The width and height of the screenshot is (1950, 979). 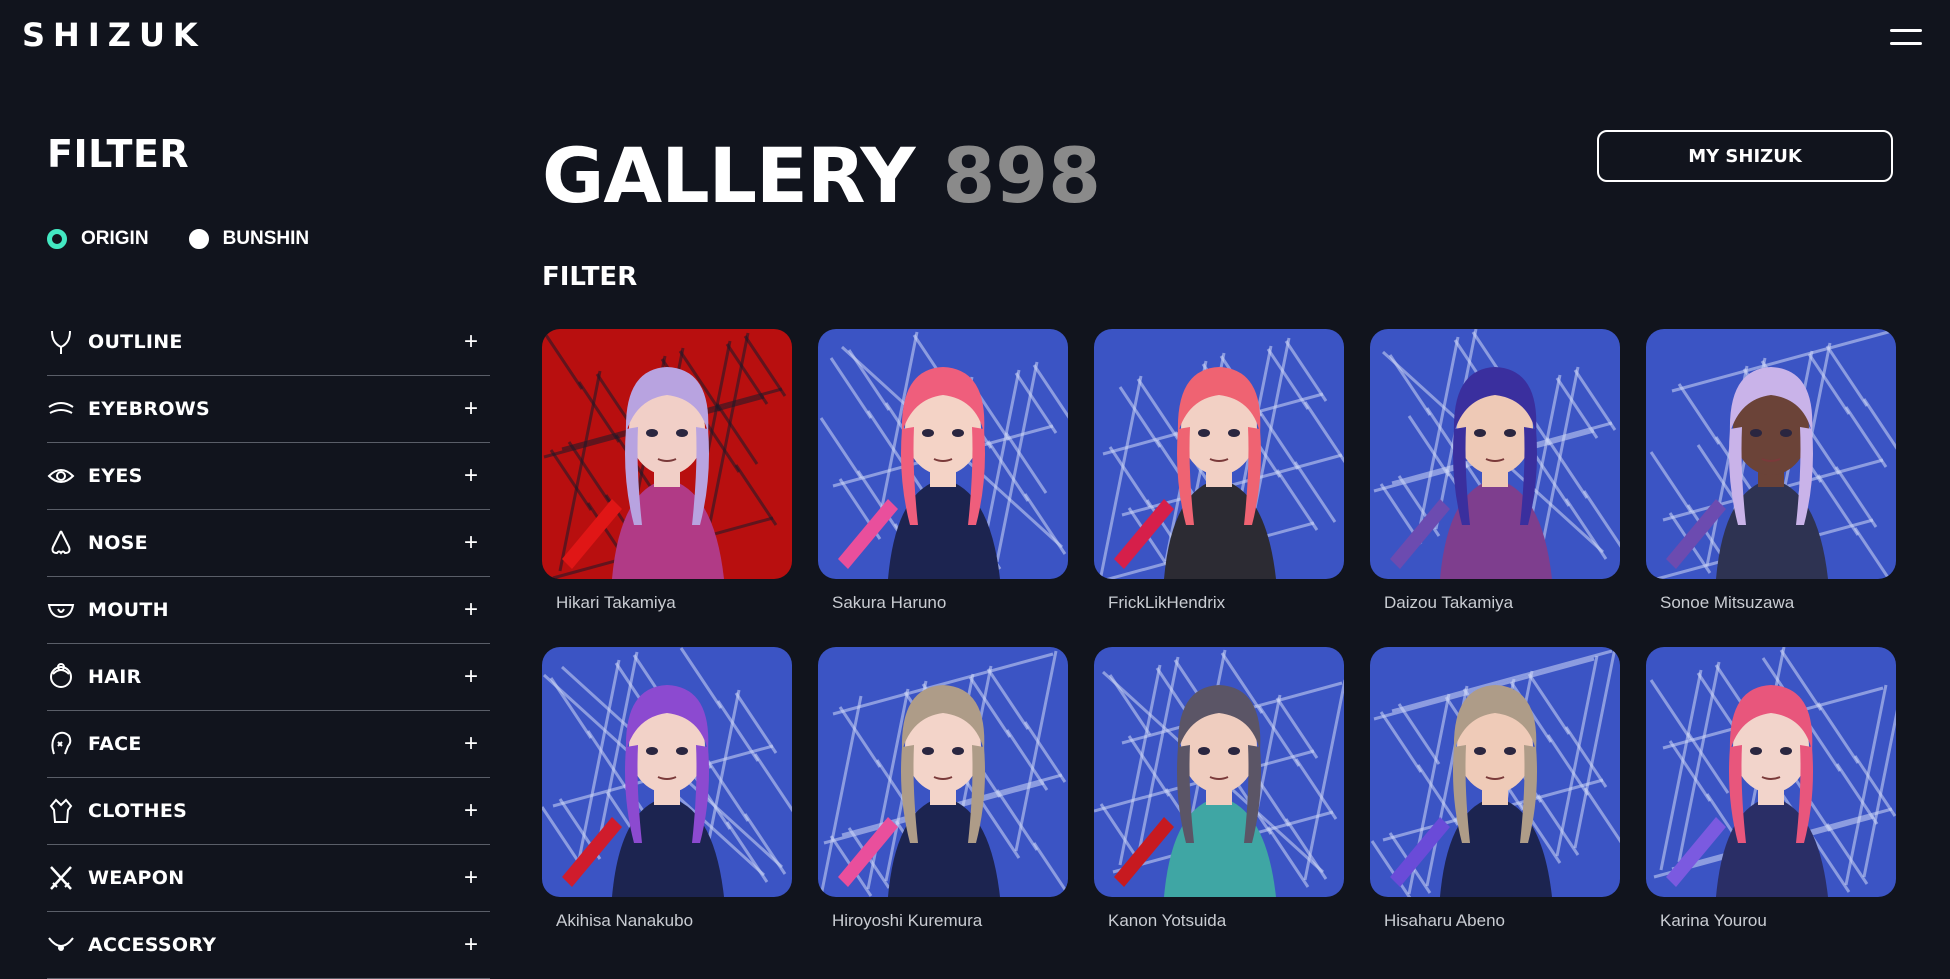 What do you see at coordinates (268, 744) in the screenshot?
I see `trait-face: FACE +` at bounding box center [268, 744].